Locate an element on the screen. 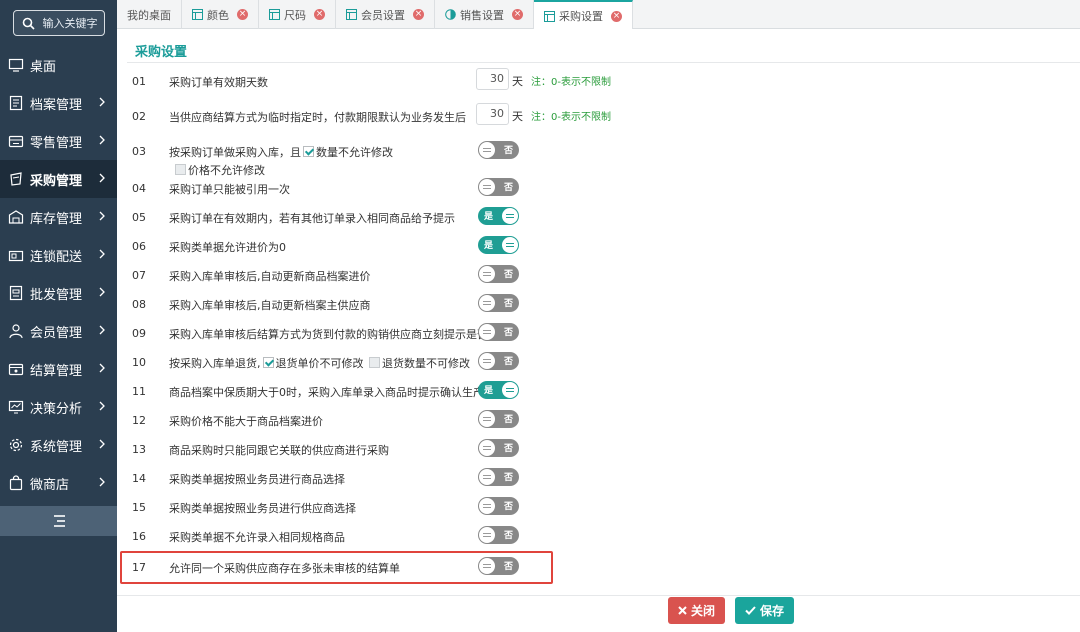 This screenshot has height=632, width=1080. setting-number: 03 is located at coordinates (139, 151).